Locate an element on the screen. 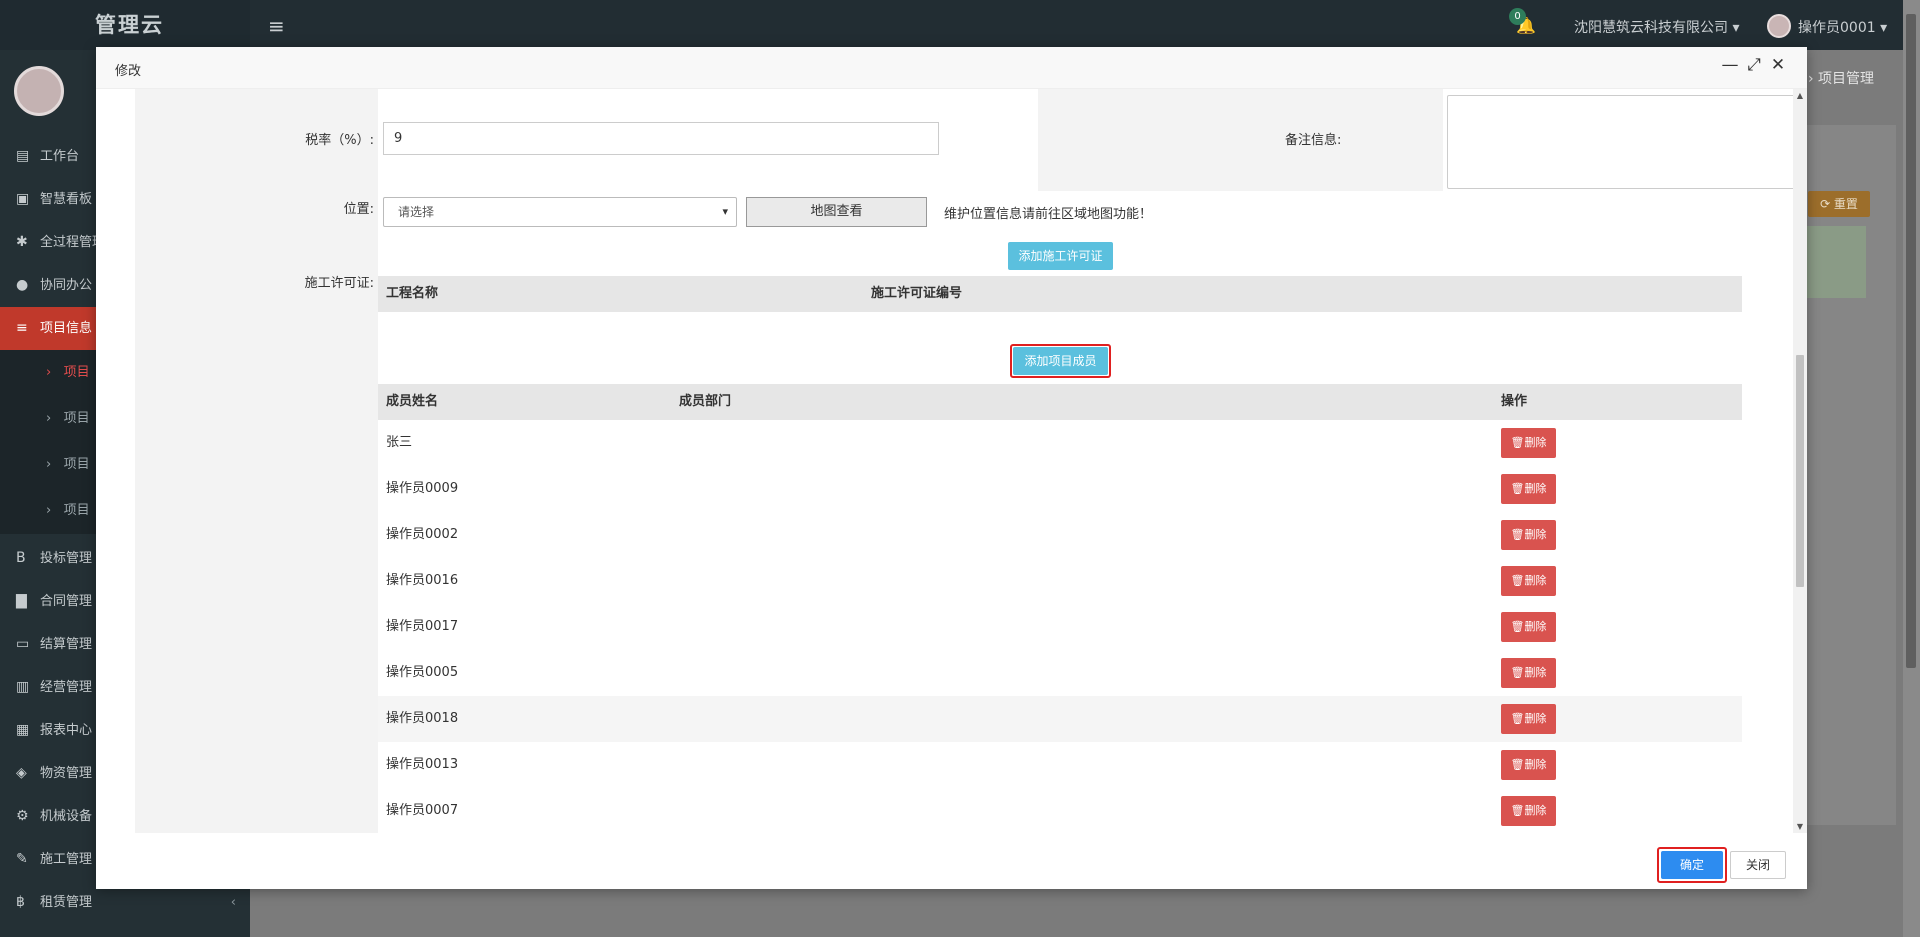 This screenshot has width=1920, height=937. scroll-down-arrow-icon: ▼ is located at coordinates (1800, 826).